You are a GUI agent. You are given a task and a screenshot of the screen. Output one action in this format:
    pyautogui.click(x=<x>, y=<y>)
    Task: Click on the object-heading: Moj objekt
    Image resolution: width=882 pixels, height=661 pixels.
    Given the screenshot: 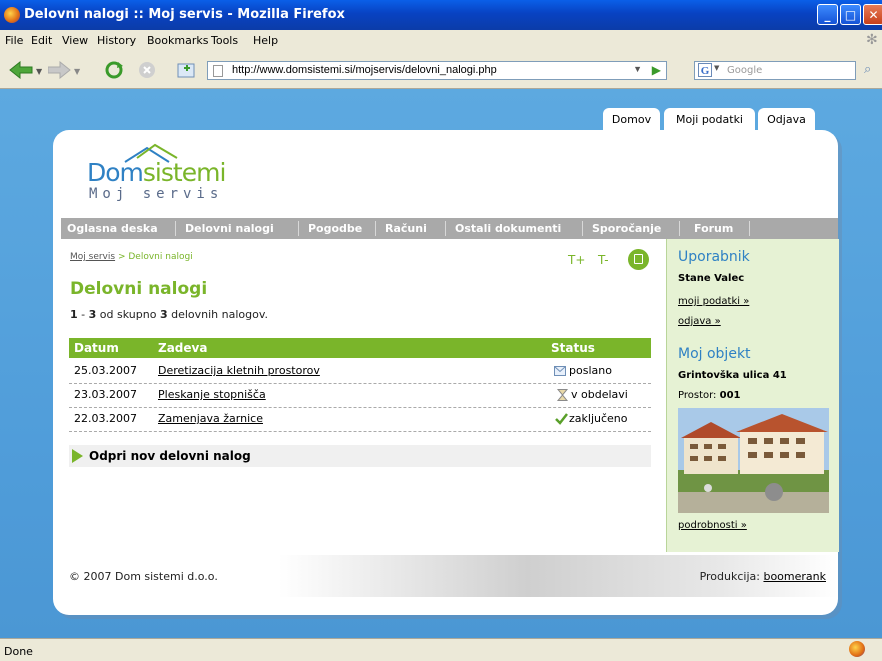 What is the action you would take?
    pyautogui.click(x=714, y=354)
    